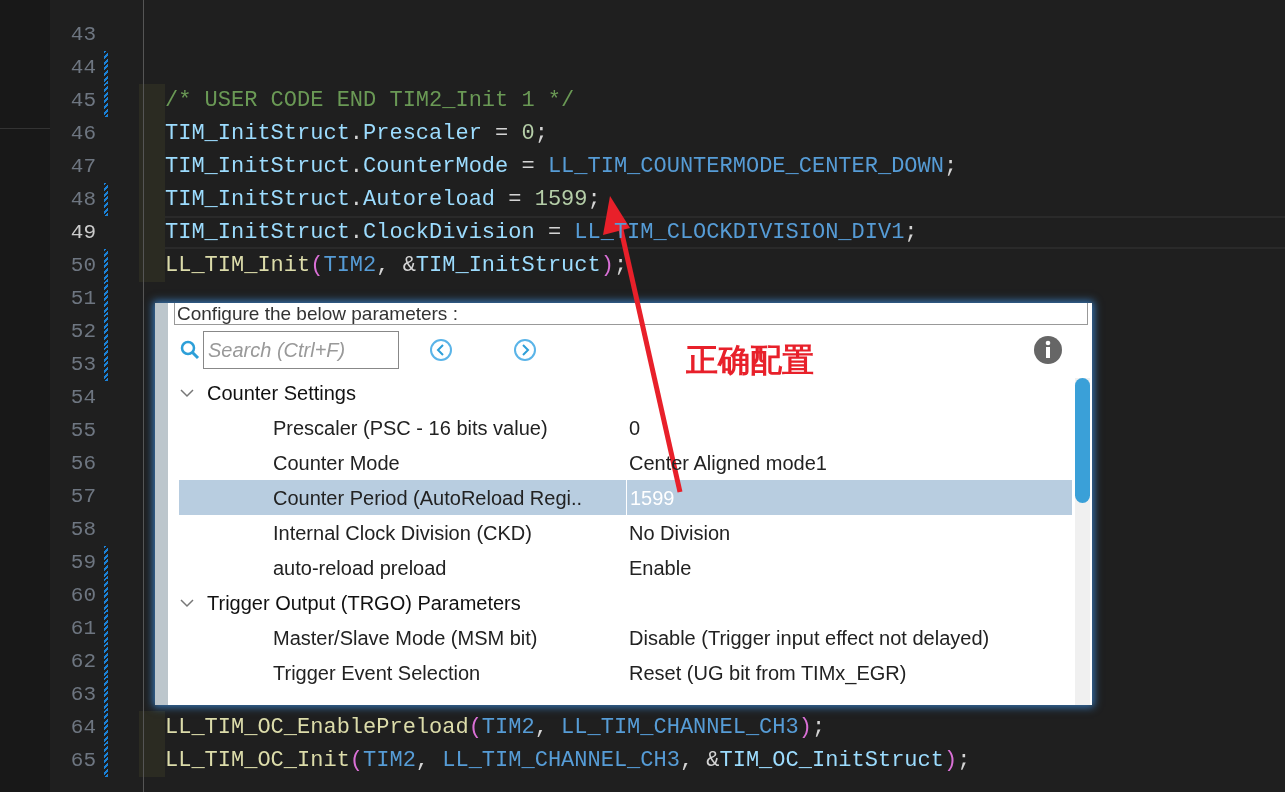  Describe the element at coordinates (82, 100) in the screenshot. I see `line-number: 45` at that location.